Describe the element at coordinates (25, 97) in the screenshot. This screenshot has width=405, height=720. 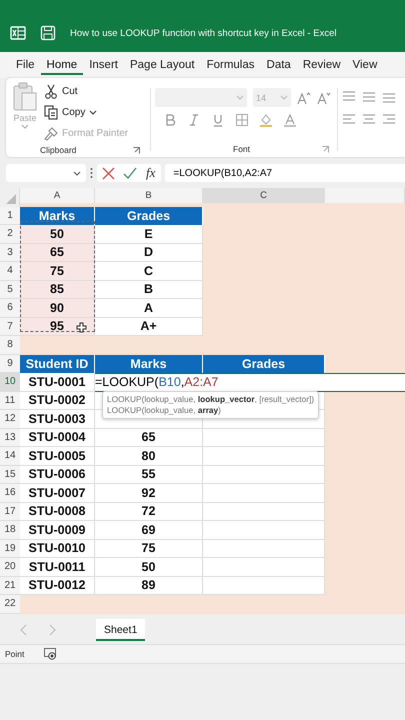
I see `clipboard-icon` at that location.